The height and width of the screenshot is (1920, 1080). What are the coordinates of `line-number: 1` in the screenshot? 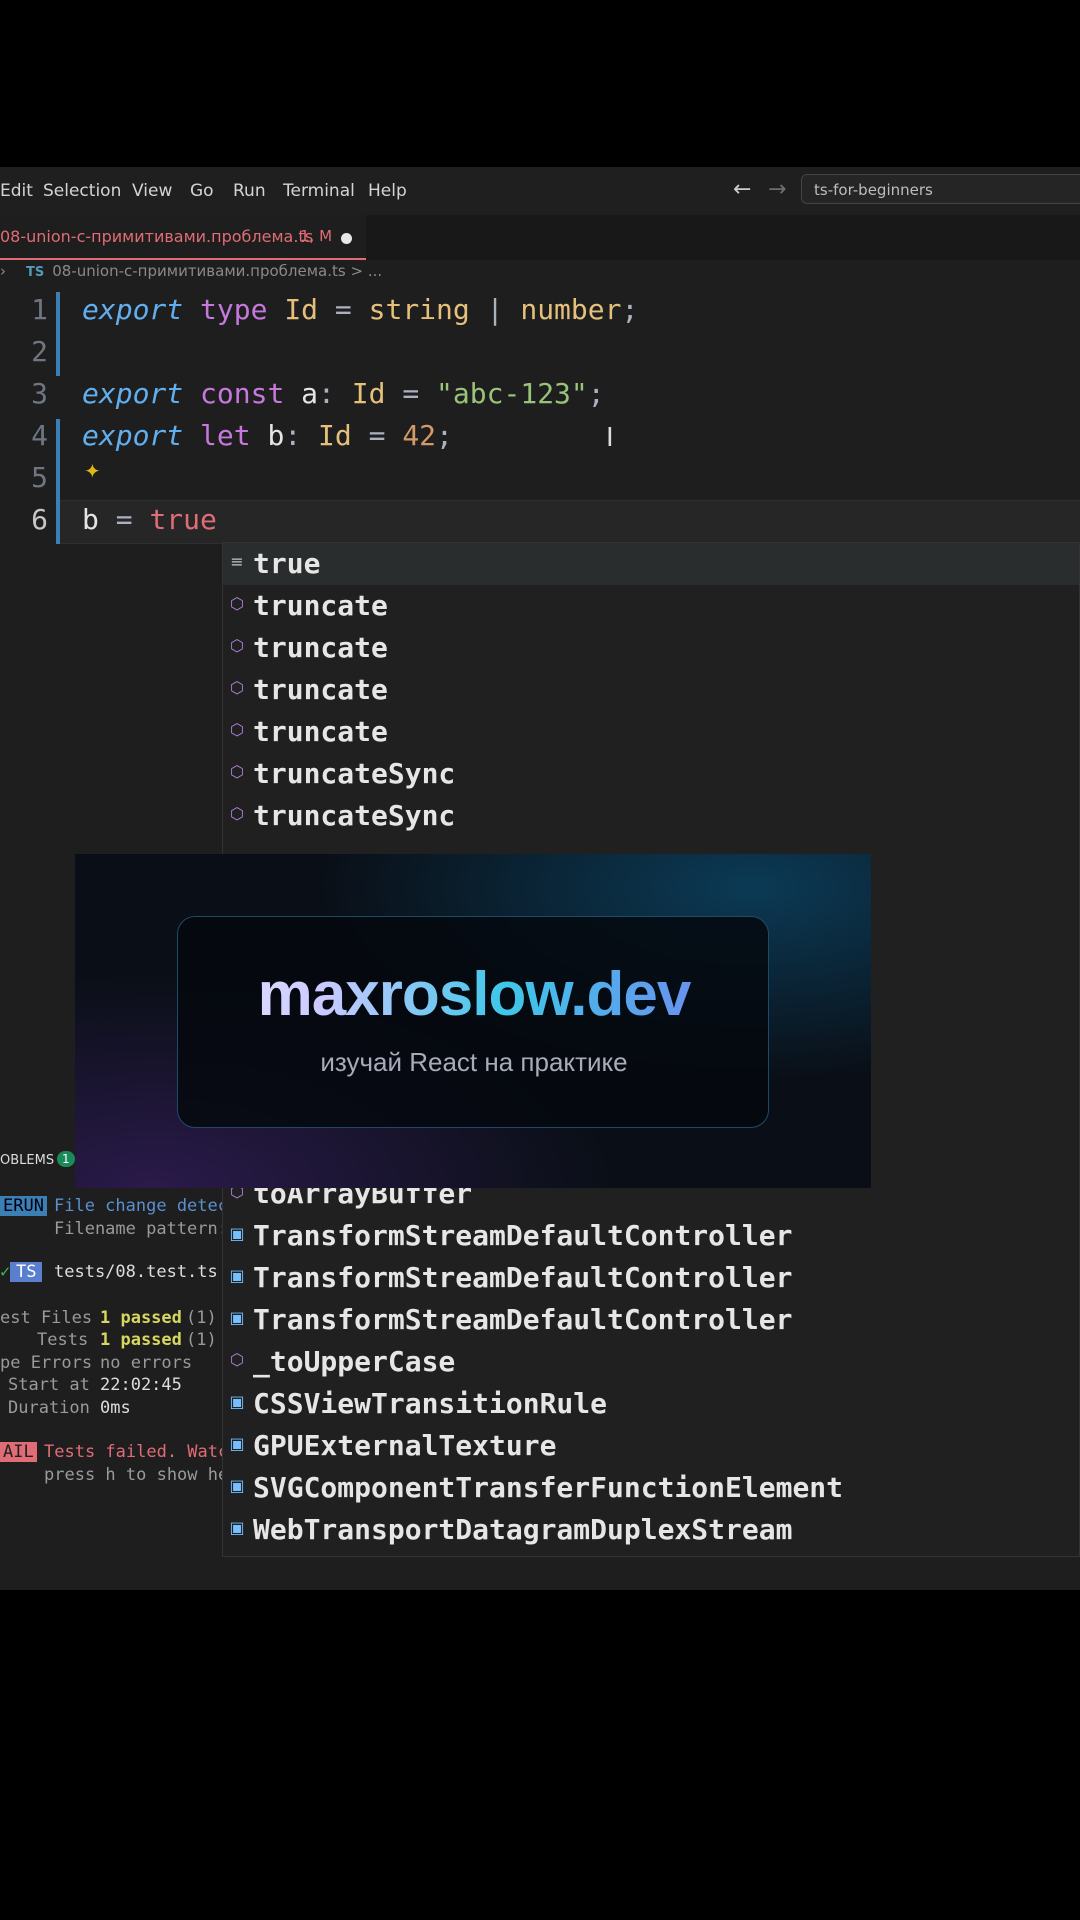 It's located at (39, 309).